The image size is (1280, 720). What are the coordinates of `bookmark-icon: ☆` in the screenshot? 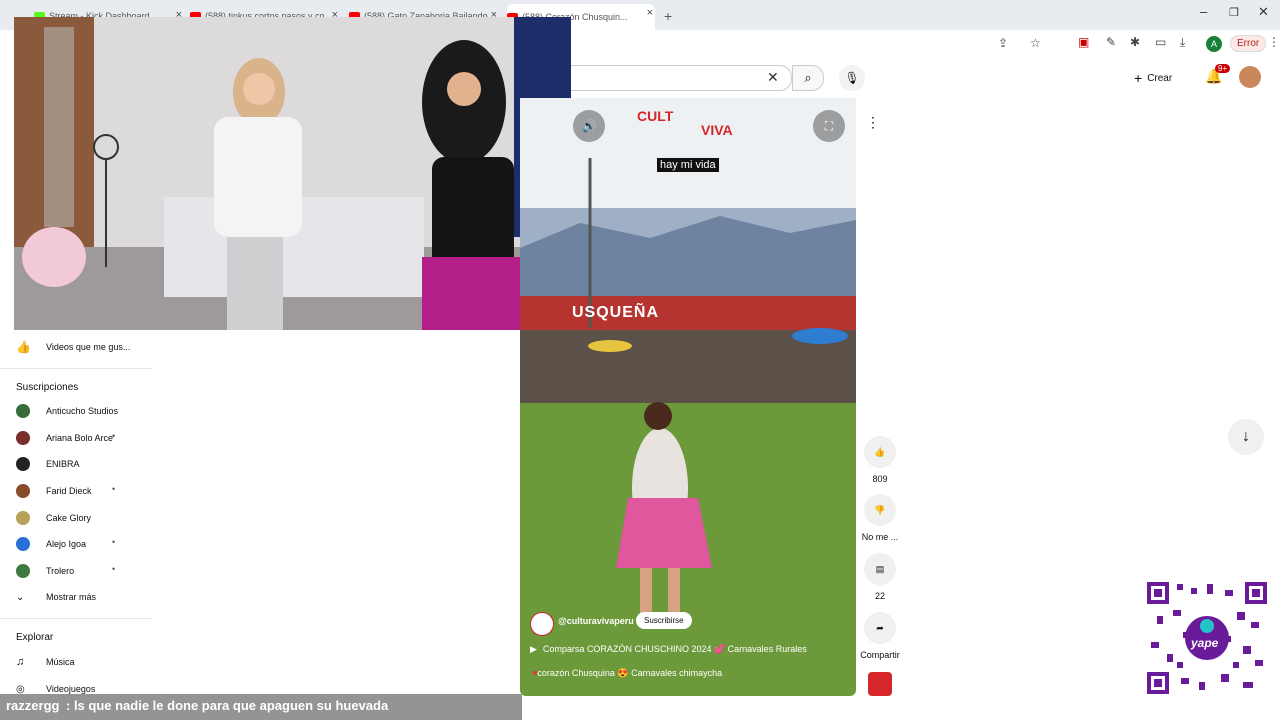 It's located at (1035, 43).